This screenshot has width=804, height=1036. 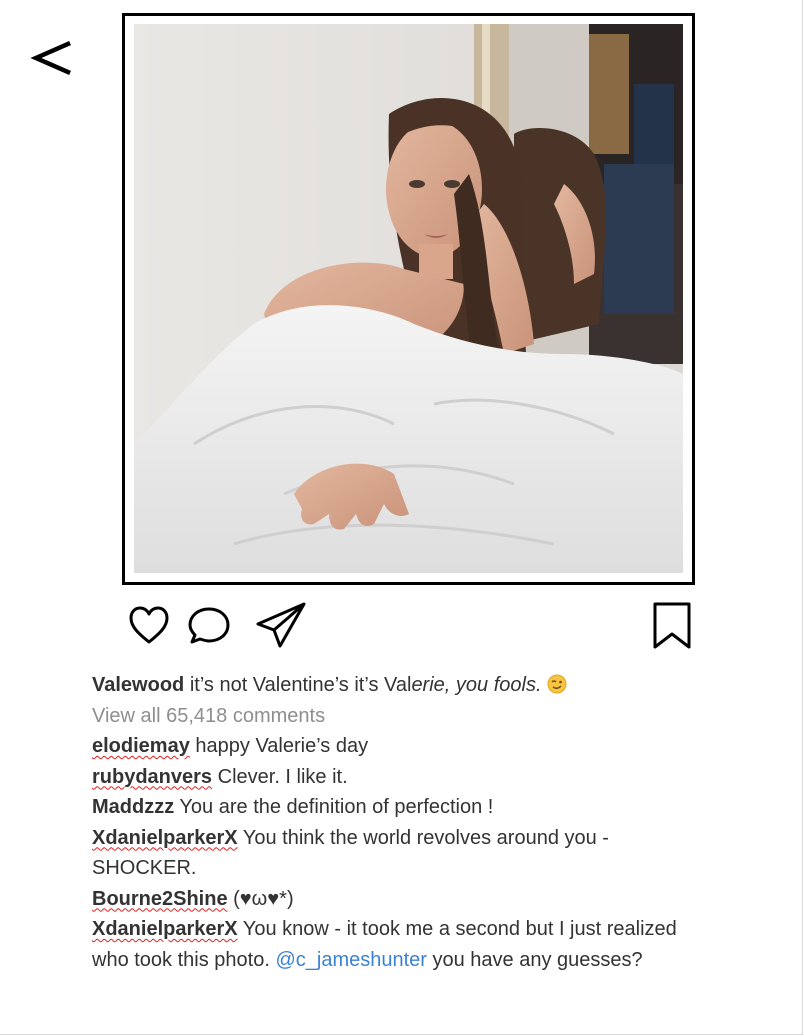 What do you see at coordinates (350, 960) in the screenshot?
I see `mention-link: @c_jameshunter` at bounding box center [350, 960].